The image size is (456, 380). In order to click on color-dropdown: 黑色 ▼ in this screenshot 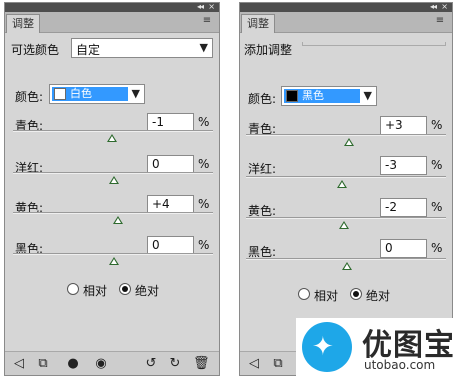, I will do `click(329, 96)`.